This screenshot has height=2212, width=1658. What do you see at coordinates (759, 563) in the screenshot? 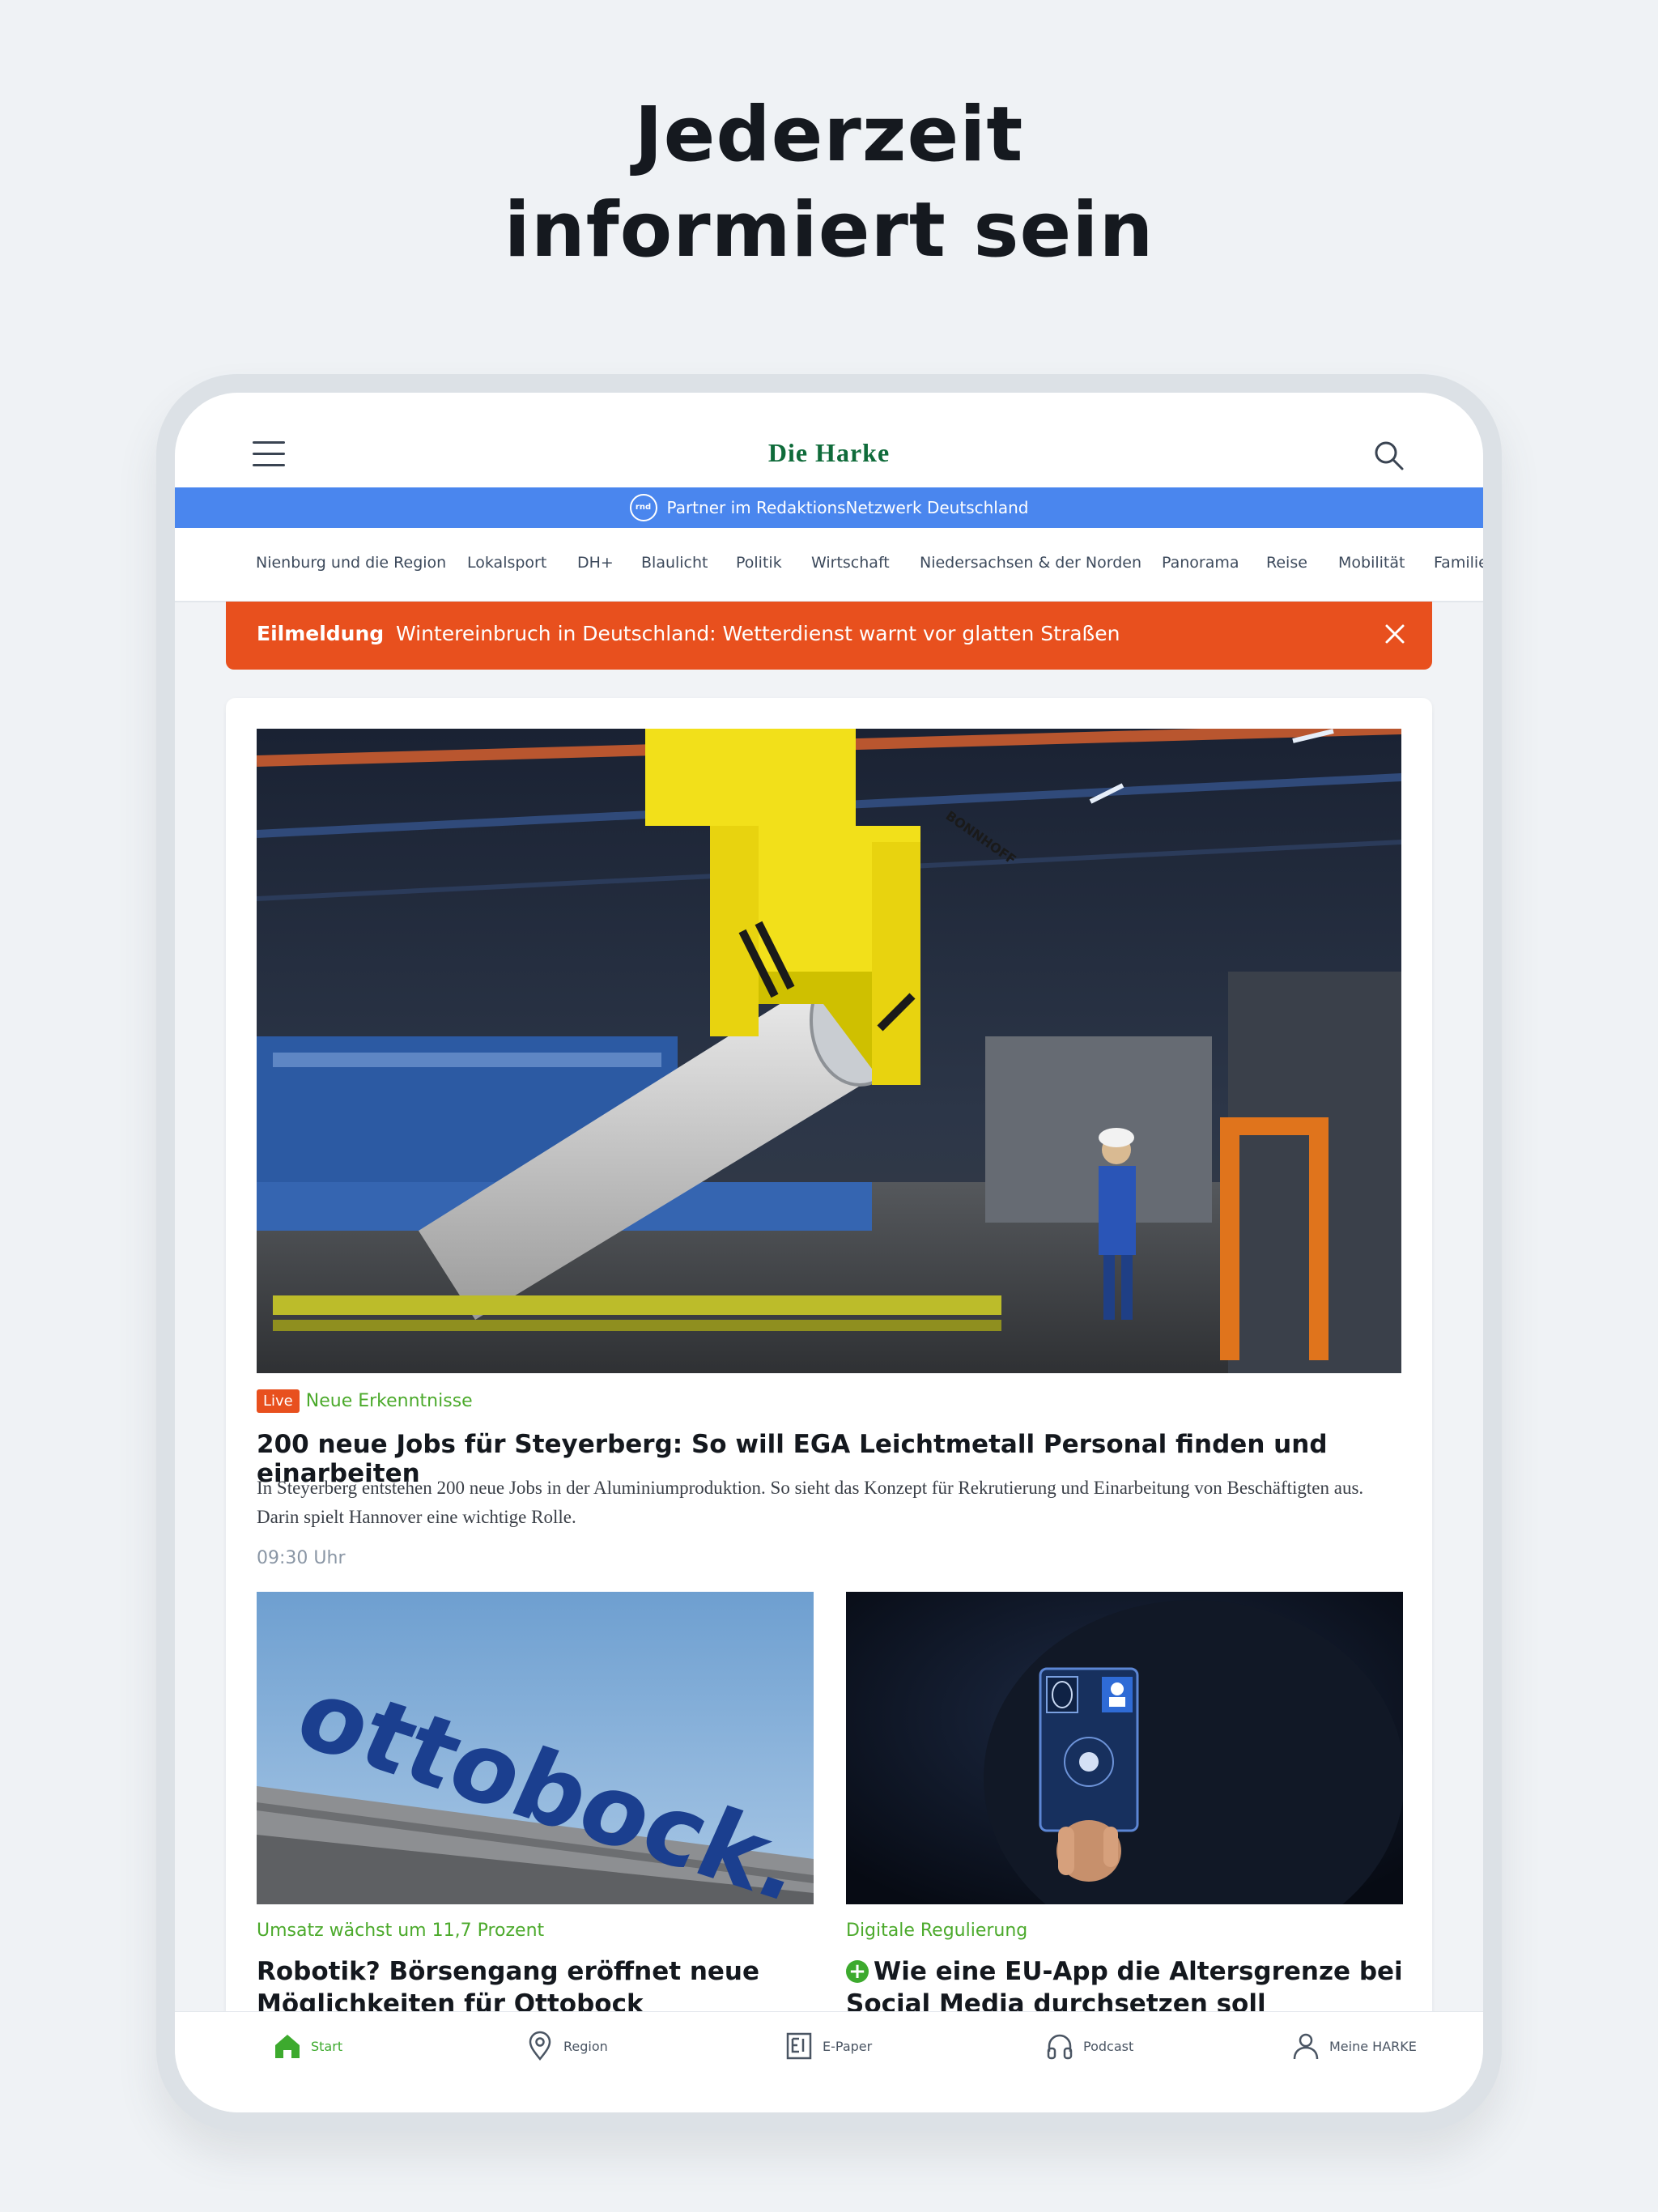
I see `nav-item-politik: Politik` at bounding box center [759, 563].